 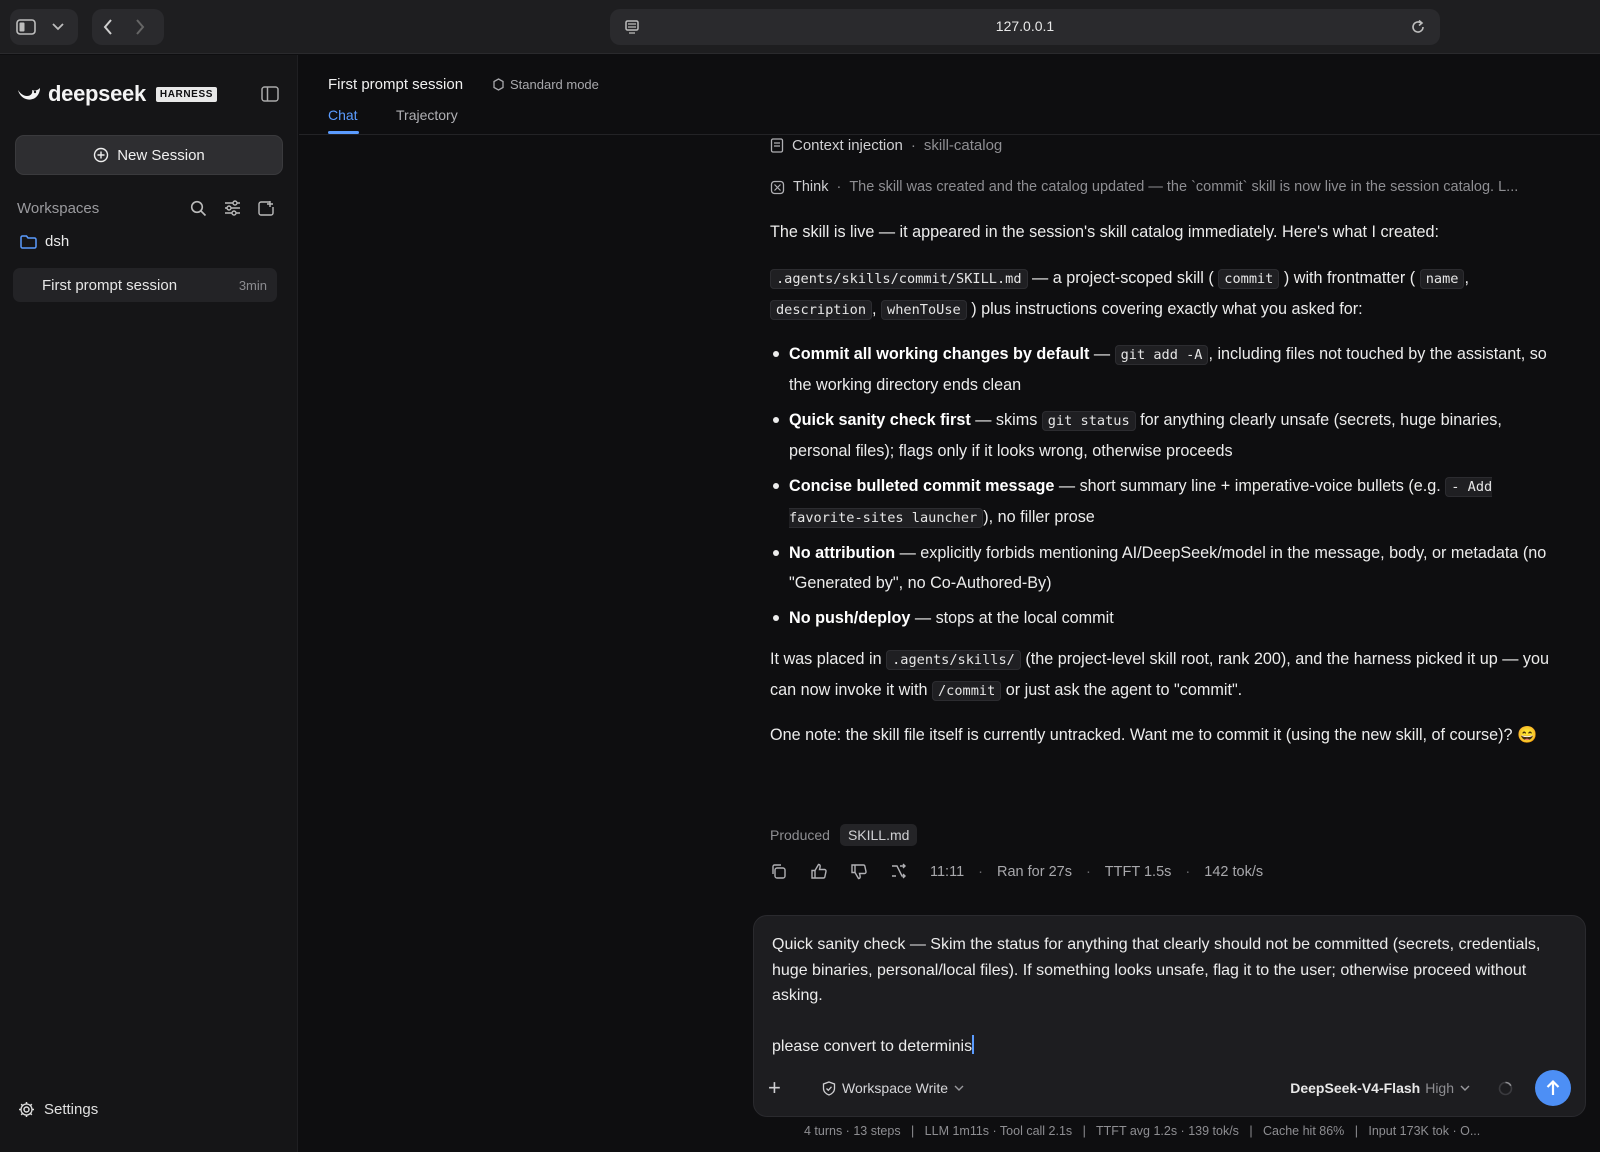 I want to click on code-whentouse: whenToUse, so click(x=924, y=310).